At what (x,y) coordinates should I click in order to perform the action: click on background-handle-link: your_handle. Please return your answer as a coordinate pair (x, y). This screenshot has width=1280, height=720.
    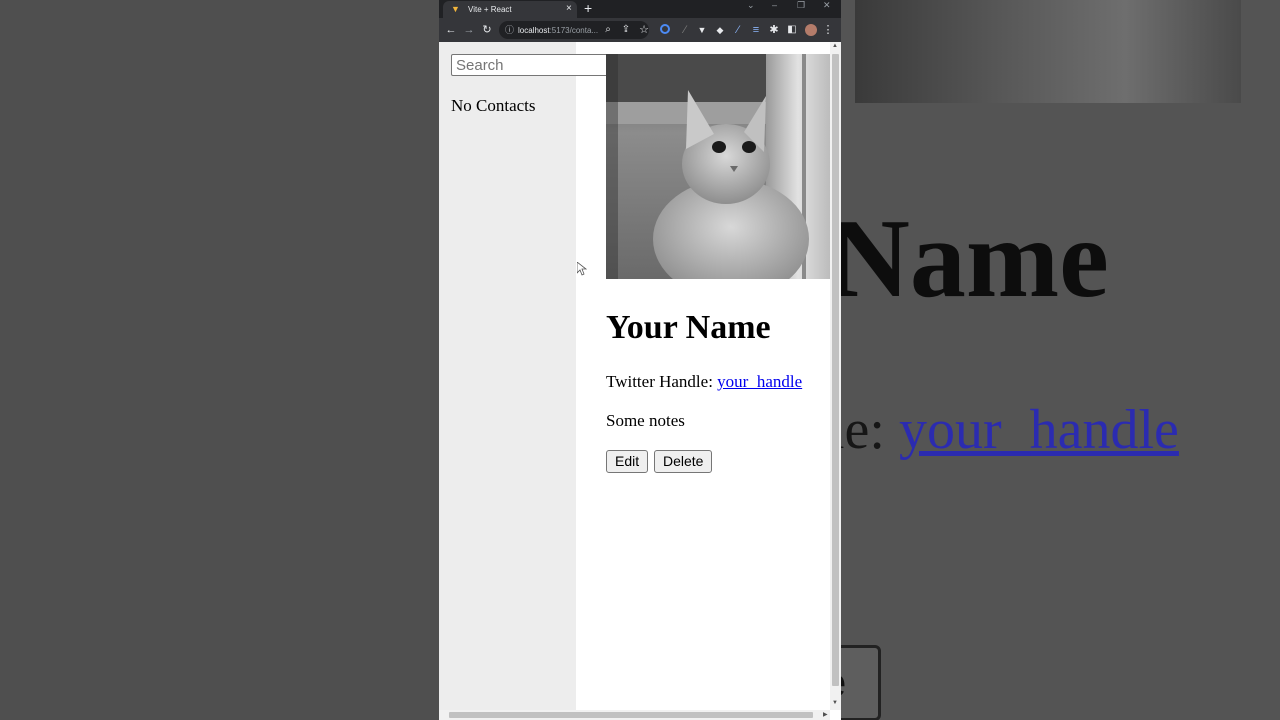
    Looking at the image, I should click on (1038, 430).